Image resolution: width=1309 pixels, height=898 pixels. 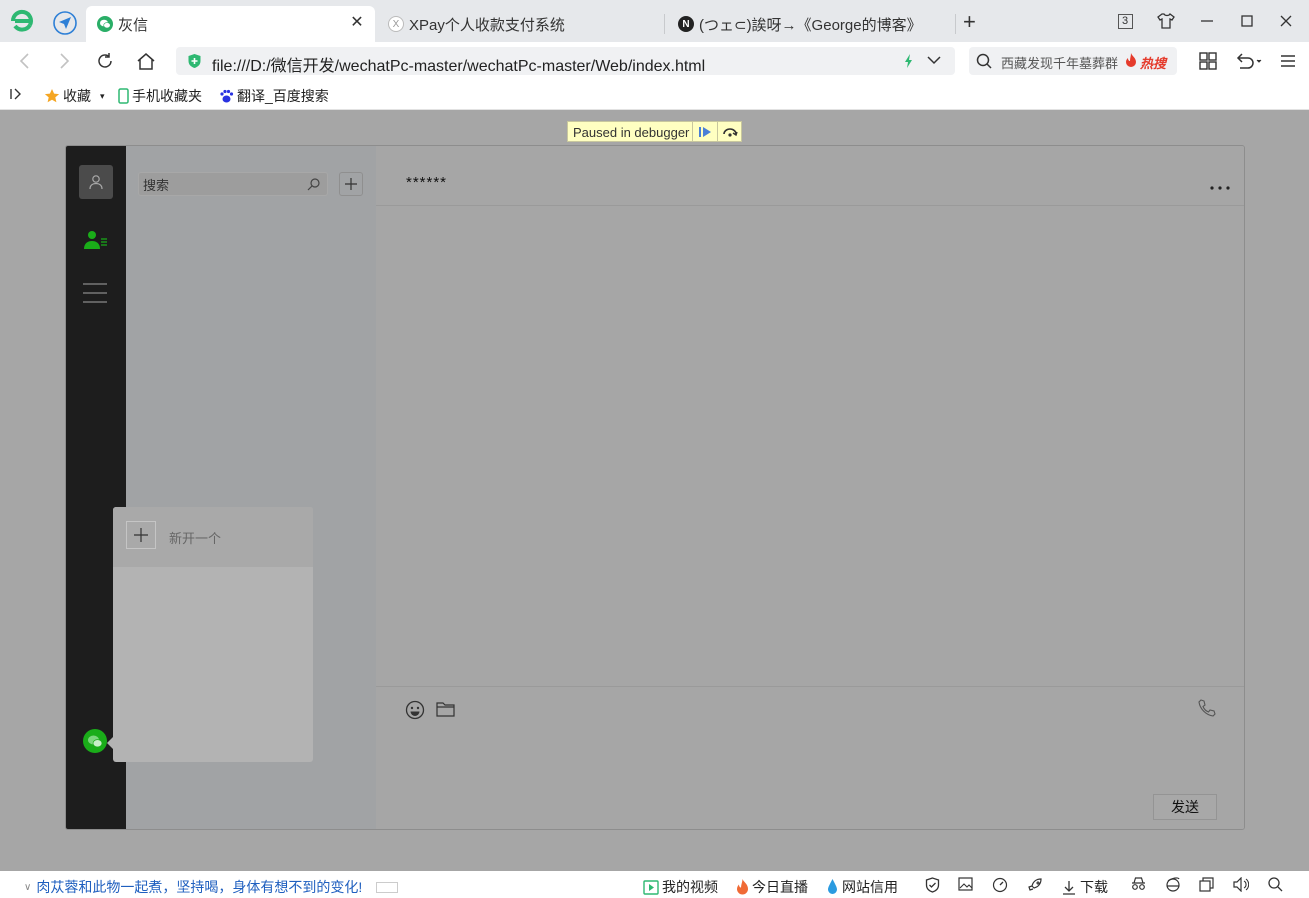 I want to click on plus-icon, so click(x=141, y=535).